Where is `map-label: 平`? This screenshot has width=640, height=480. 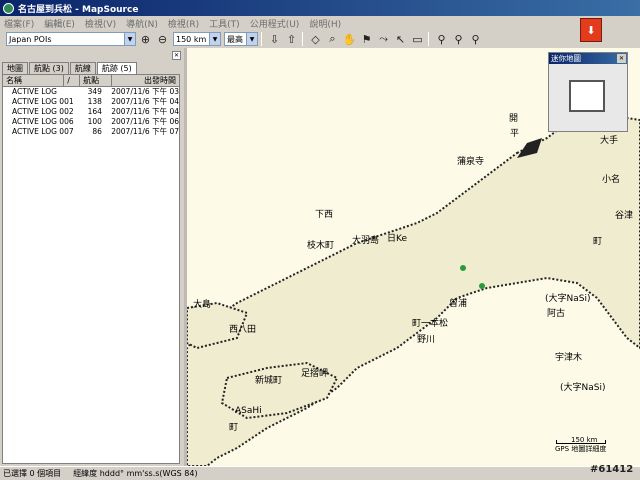
map-label: 平 is located at coordinates (515, 134).